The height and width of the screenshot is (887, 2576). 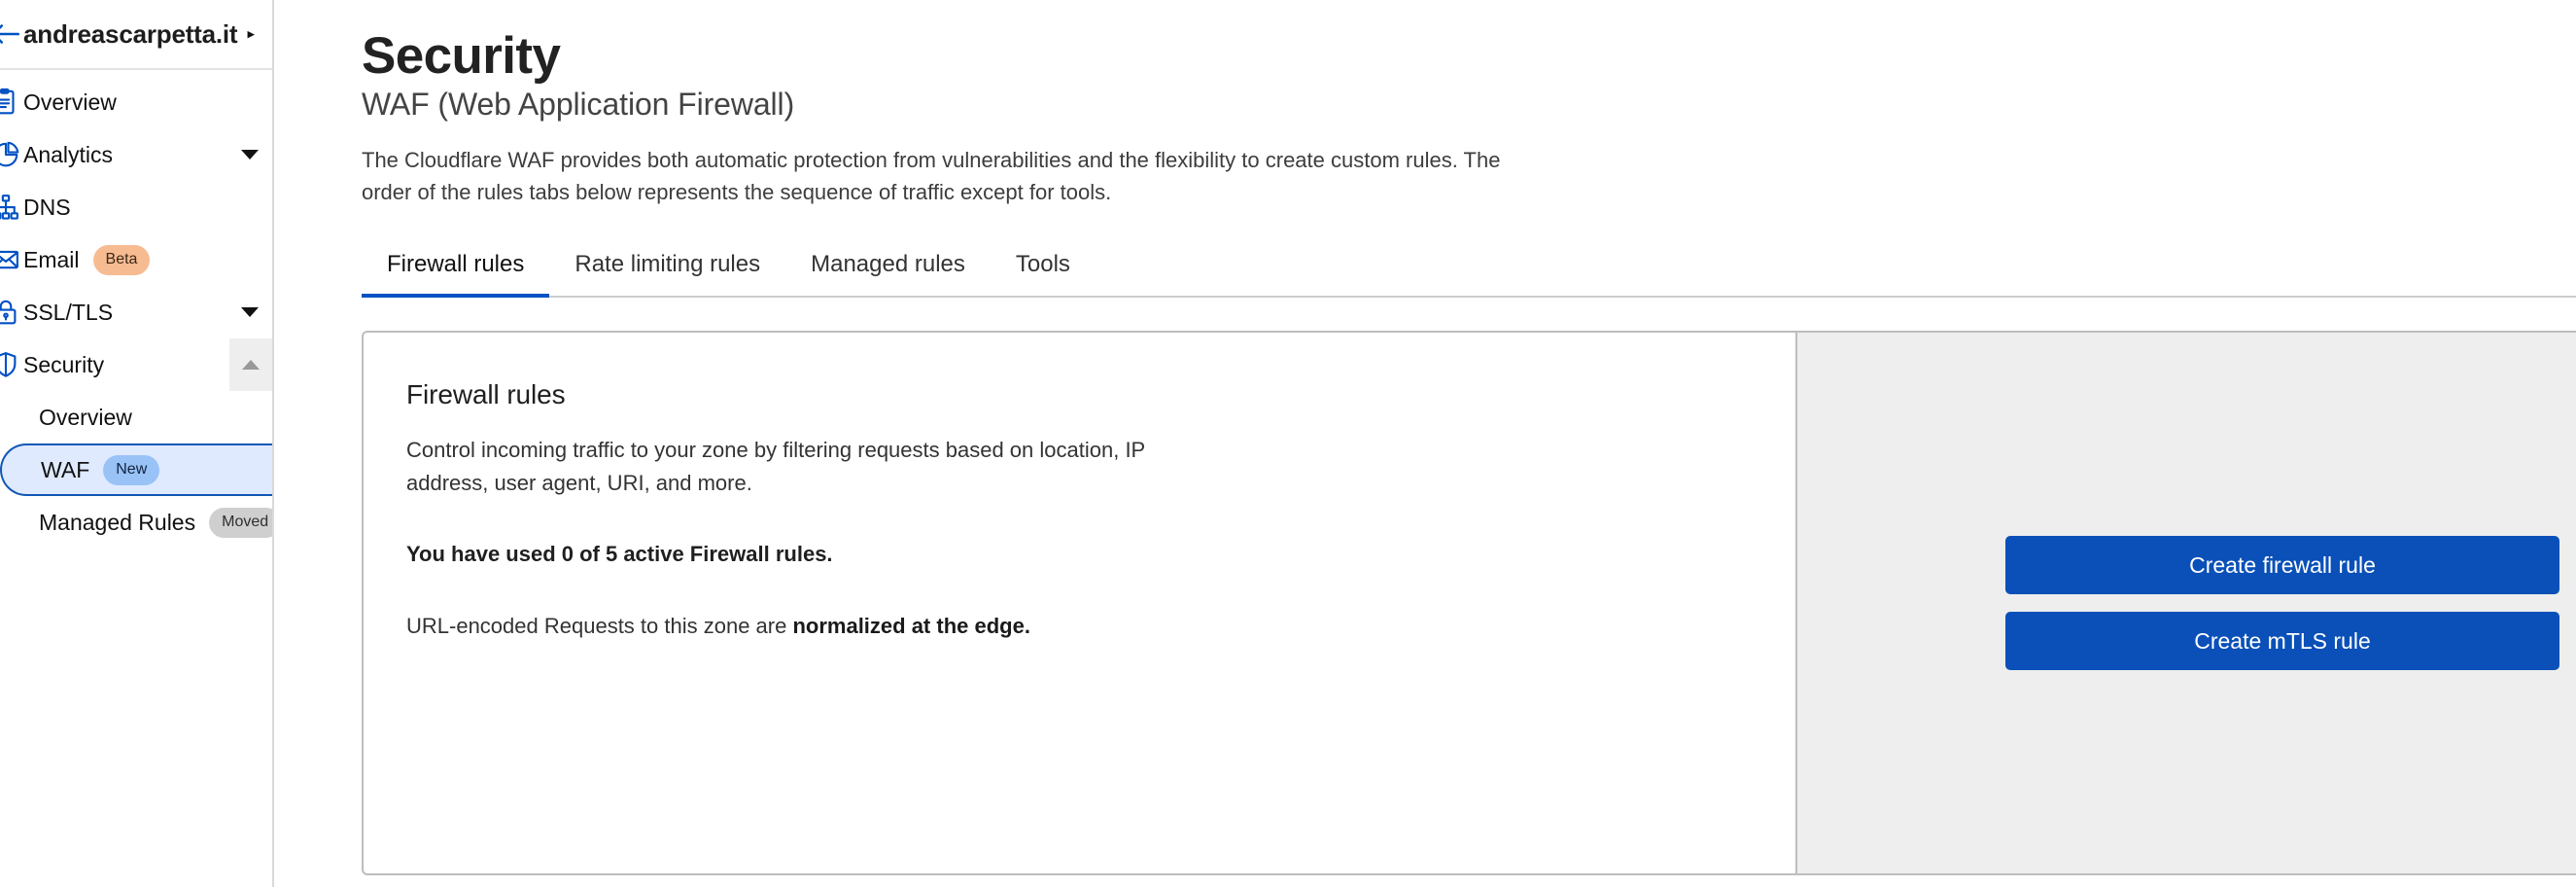 I want to click on security-collapse-button, so click(x=250, y=364).